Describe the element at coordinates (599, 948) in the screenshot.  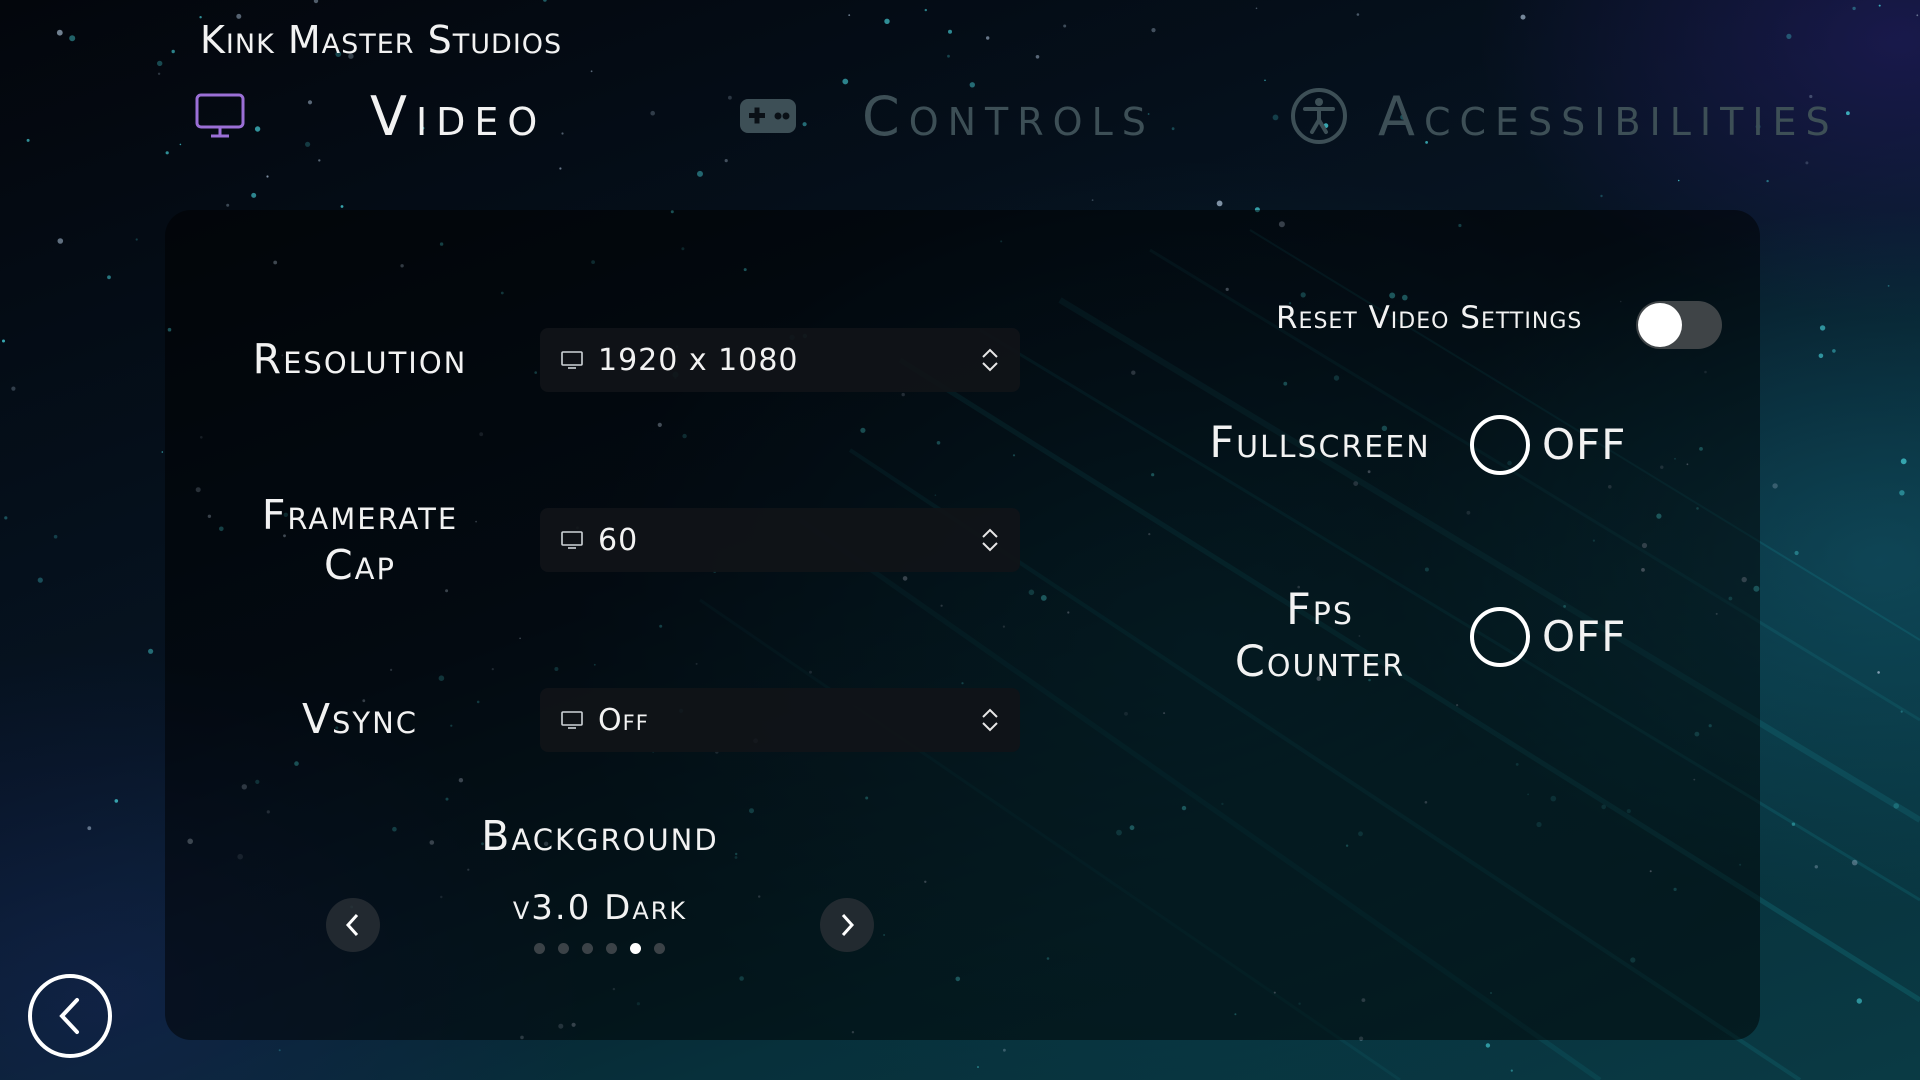
I see `background-page-indicator` at that location.